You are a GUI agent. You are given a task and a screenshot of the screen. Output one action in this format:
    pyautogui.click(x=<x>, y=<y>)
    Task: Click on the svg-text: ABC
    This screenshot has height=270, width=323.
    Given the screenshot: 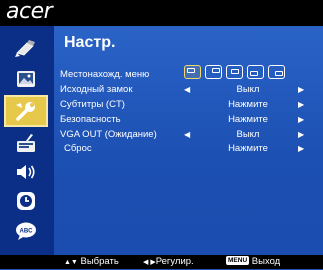 What is the action you would take?
    pyautogui.click(x=27, y=232)
    